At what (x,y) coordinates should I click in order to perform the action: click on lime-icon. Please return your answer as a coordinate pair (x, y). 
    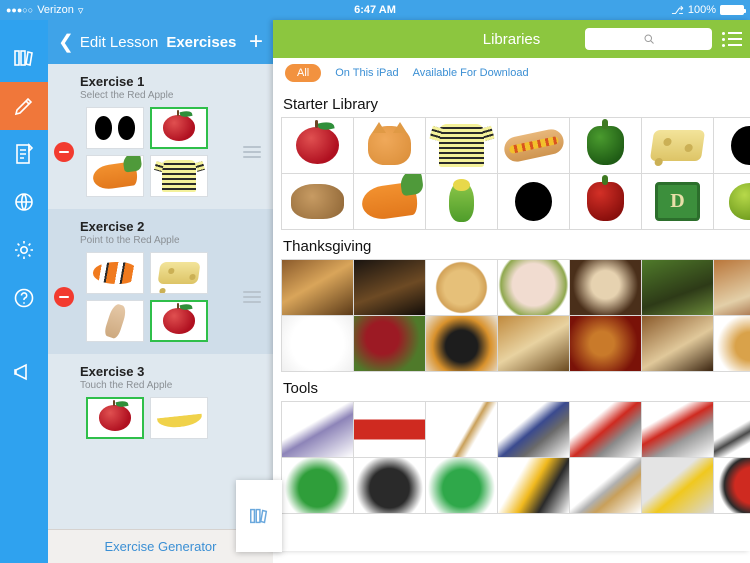
    Looking at the image, I should click on (732, 201).